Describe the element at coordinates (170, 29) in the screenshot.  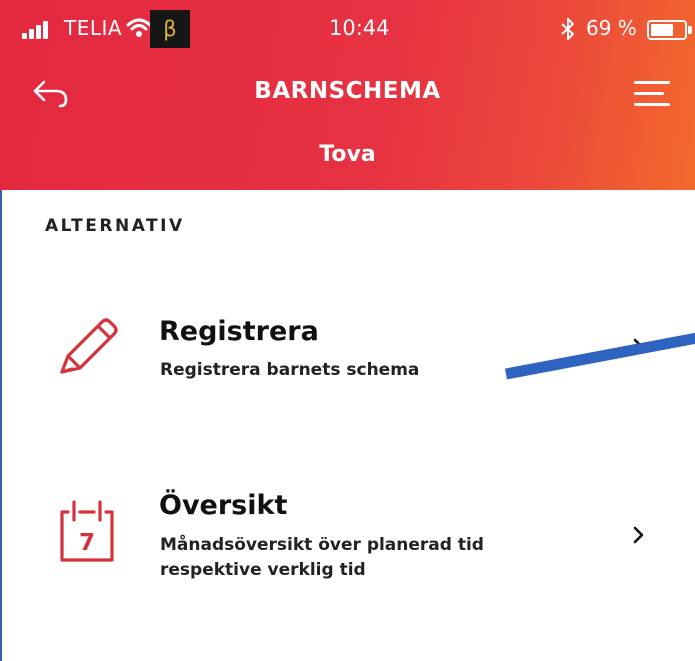
I see `beta-badge: β` at that location.